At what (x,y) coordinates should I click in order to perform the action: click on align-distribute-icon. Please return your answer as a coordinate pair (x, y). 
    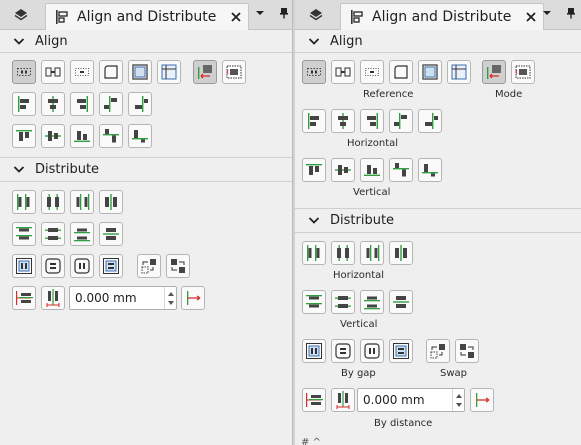
    Looking at the image, I should click on (62, 17).